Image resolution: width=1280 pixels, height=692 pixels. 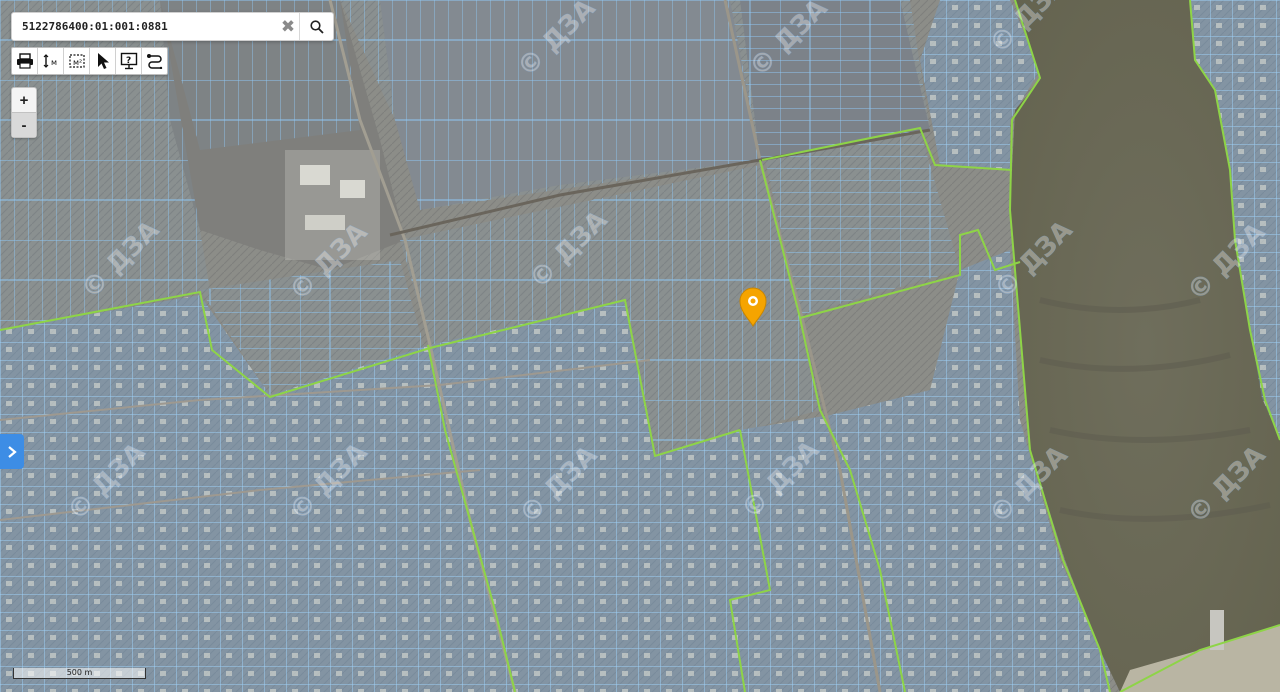 I want to click on layers-switch-button, so click(x=154, y=61).